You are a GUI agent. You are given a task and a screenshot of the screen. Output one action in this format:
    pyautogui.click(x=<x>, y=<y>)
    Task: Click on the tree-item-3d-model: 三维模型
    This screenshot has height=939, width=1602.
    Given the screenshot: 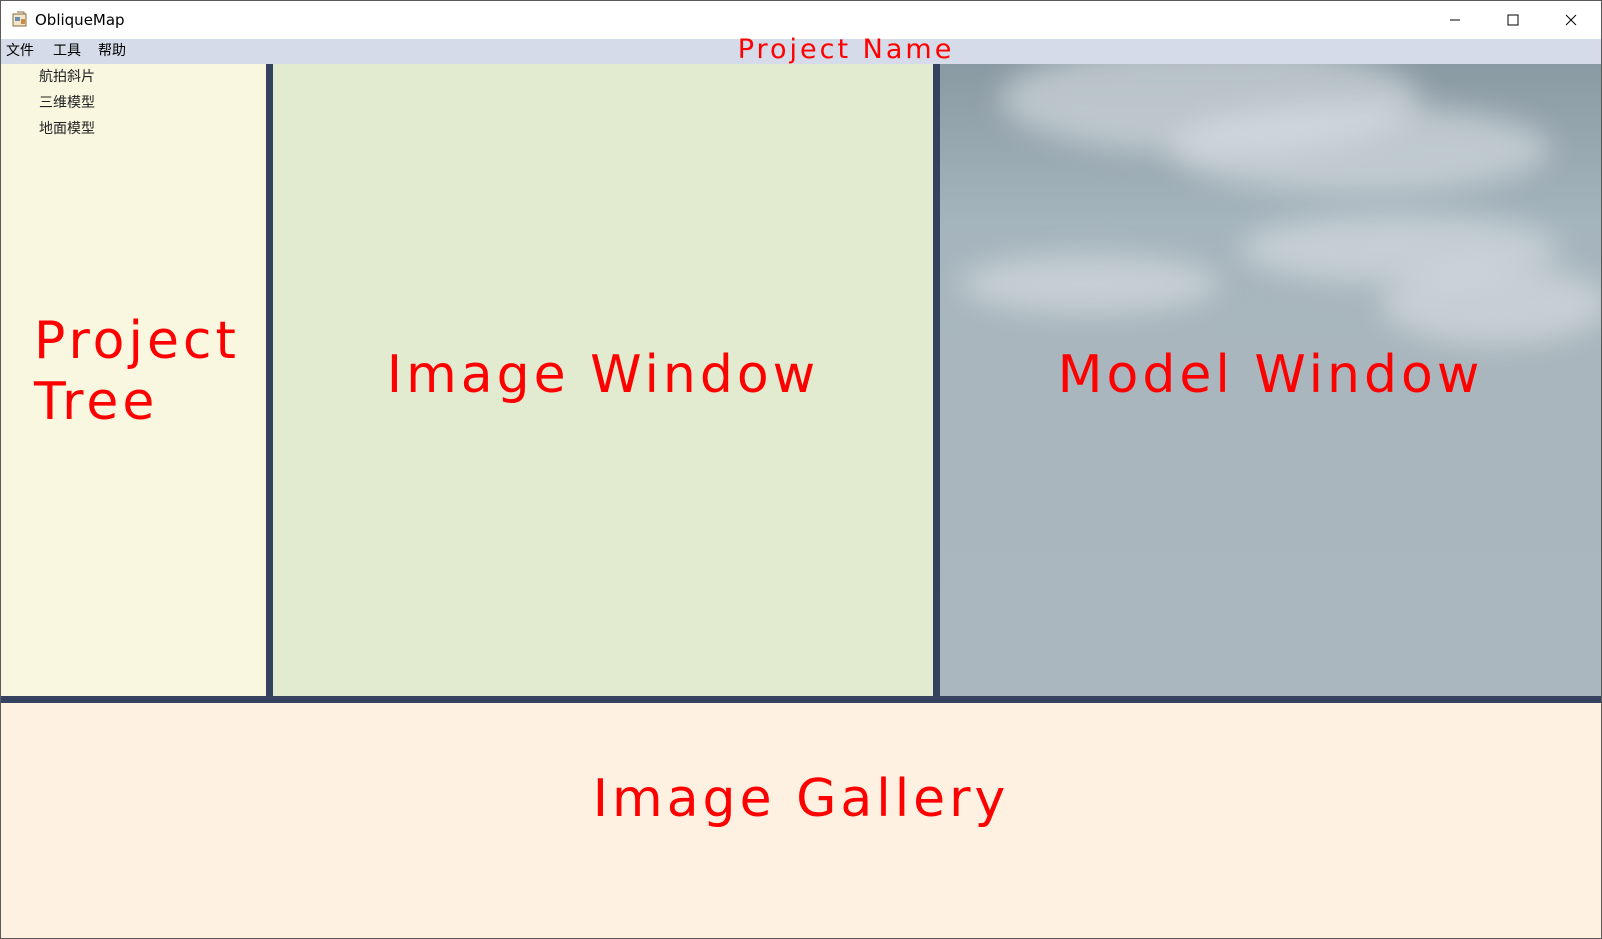 What is the action you would take?
    pyautogui.click(x=67, y=103)
    